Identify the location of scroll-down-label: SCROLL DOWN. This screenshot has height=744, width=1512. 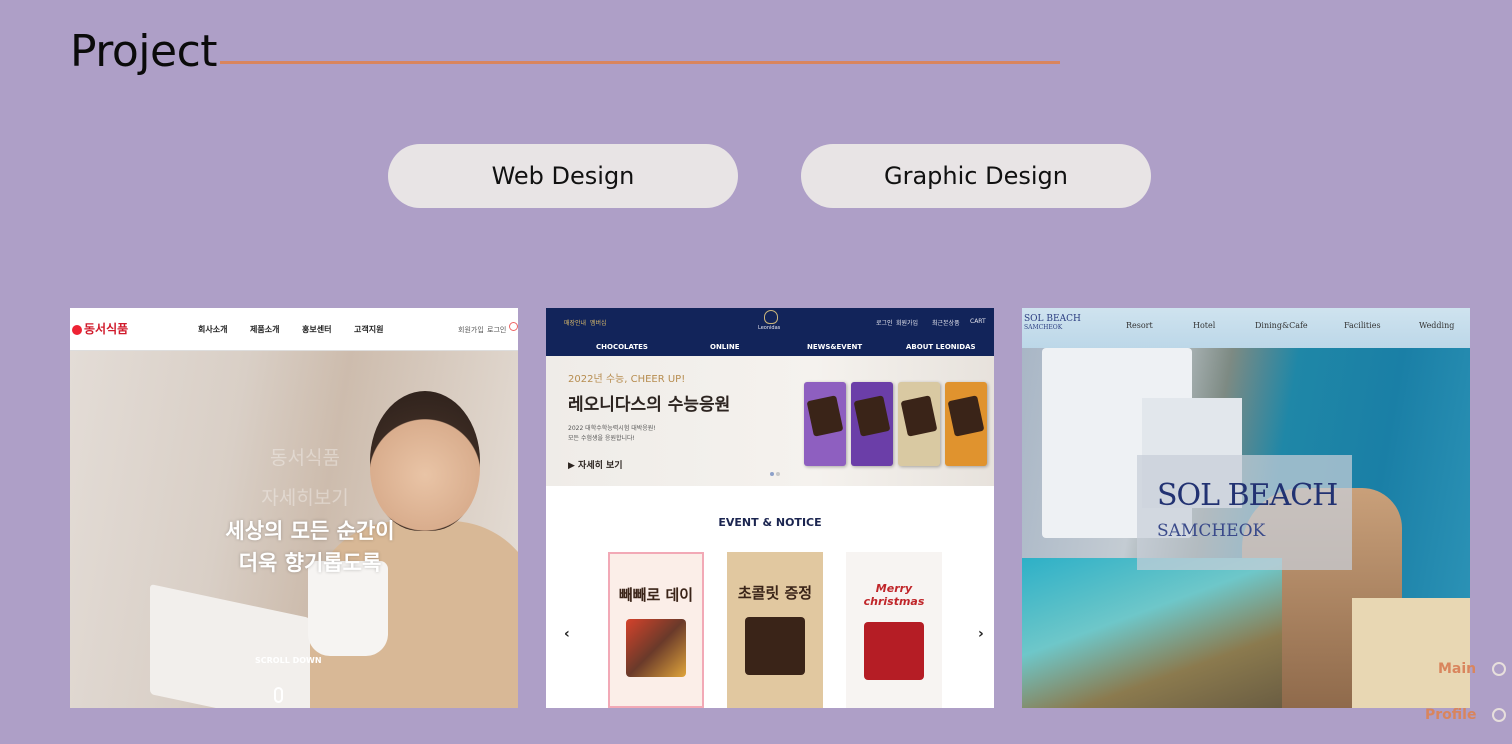
(288, 660).